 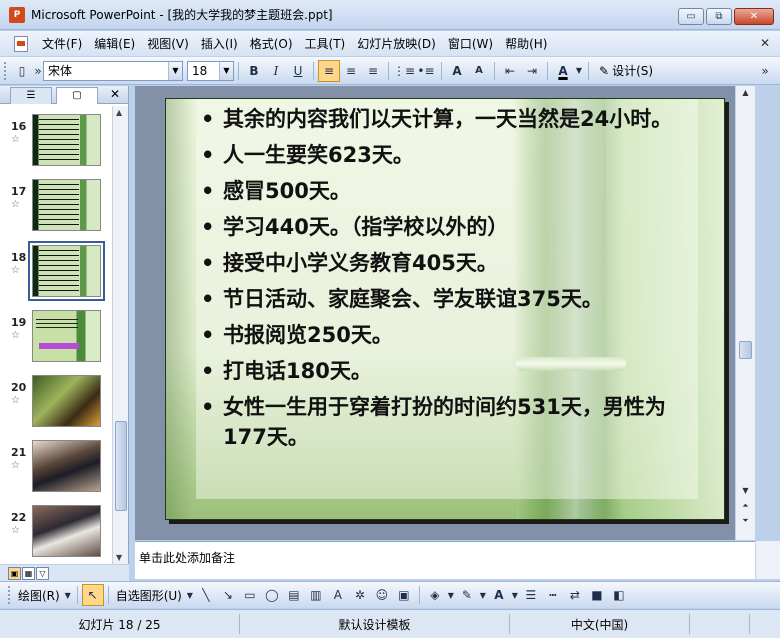 What do you see at coordinates (56, 534) in the screenshot?
I see `slide-thumbnail-22: 22 ☆` at bounding box center [56, 534].